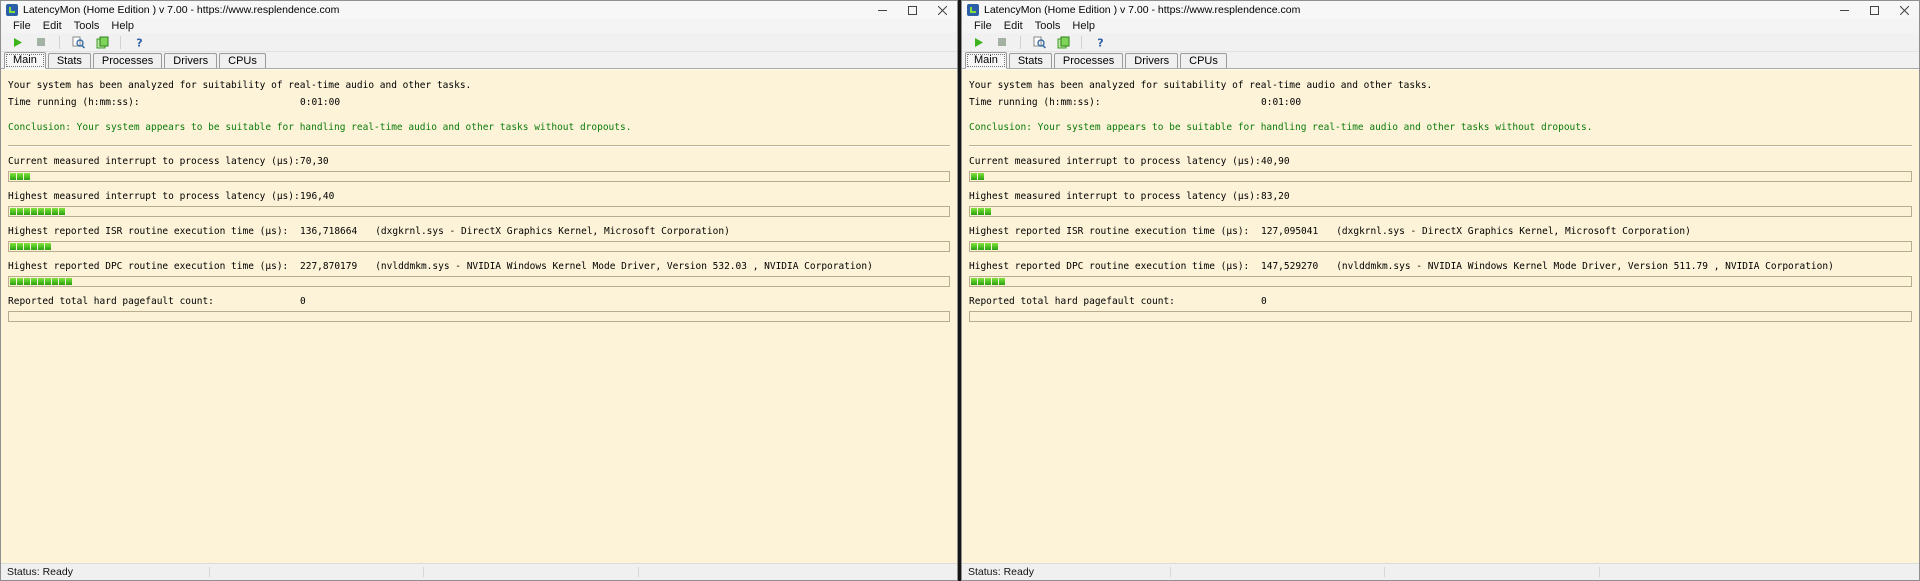  I want to click on menu-bar: File Edit Tools Help, so click(1440, 26).